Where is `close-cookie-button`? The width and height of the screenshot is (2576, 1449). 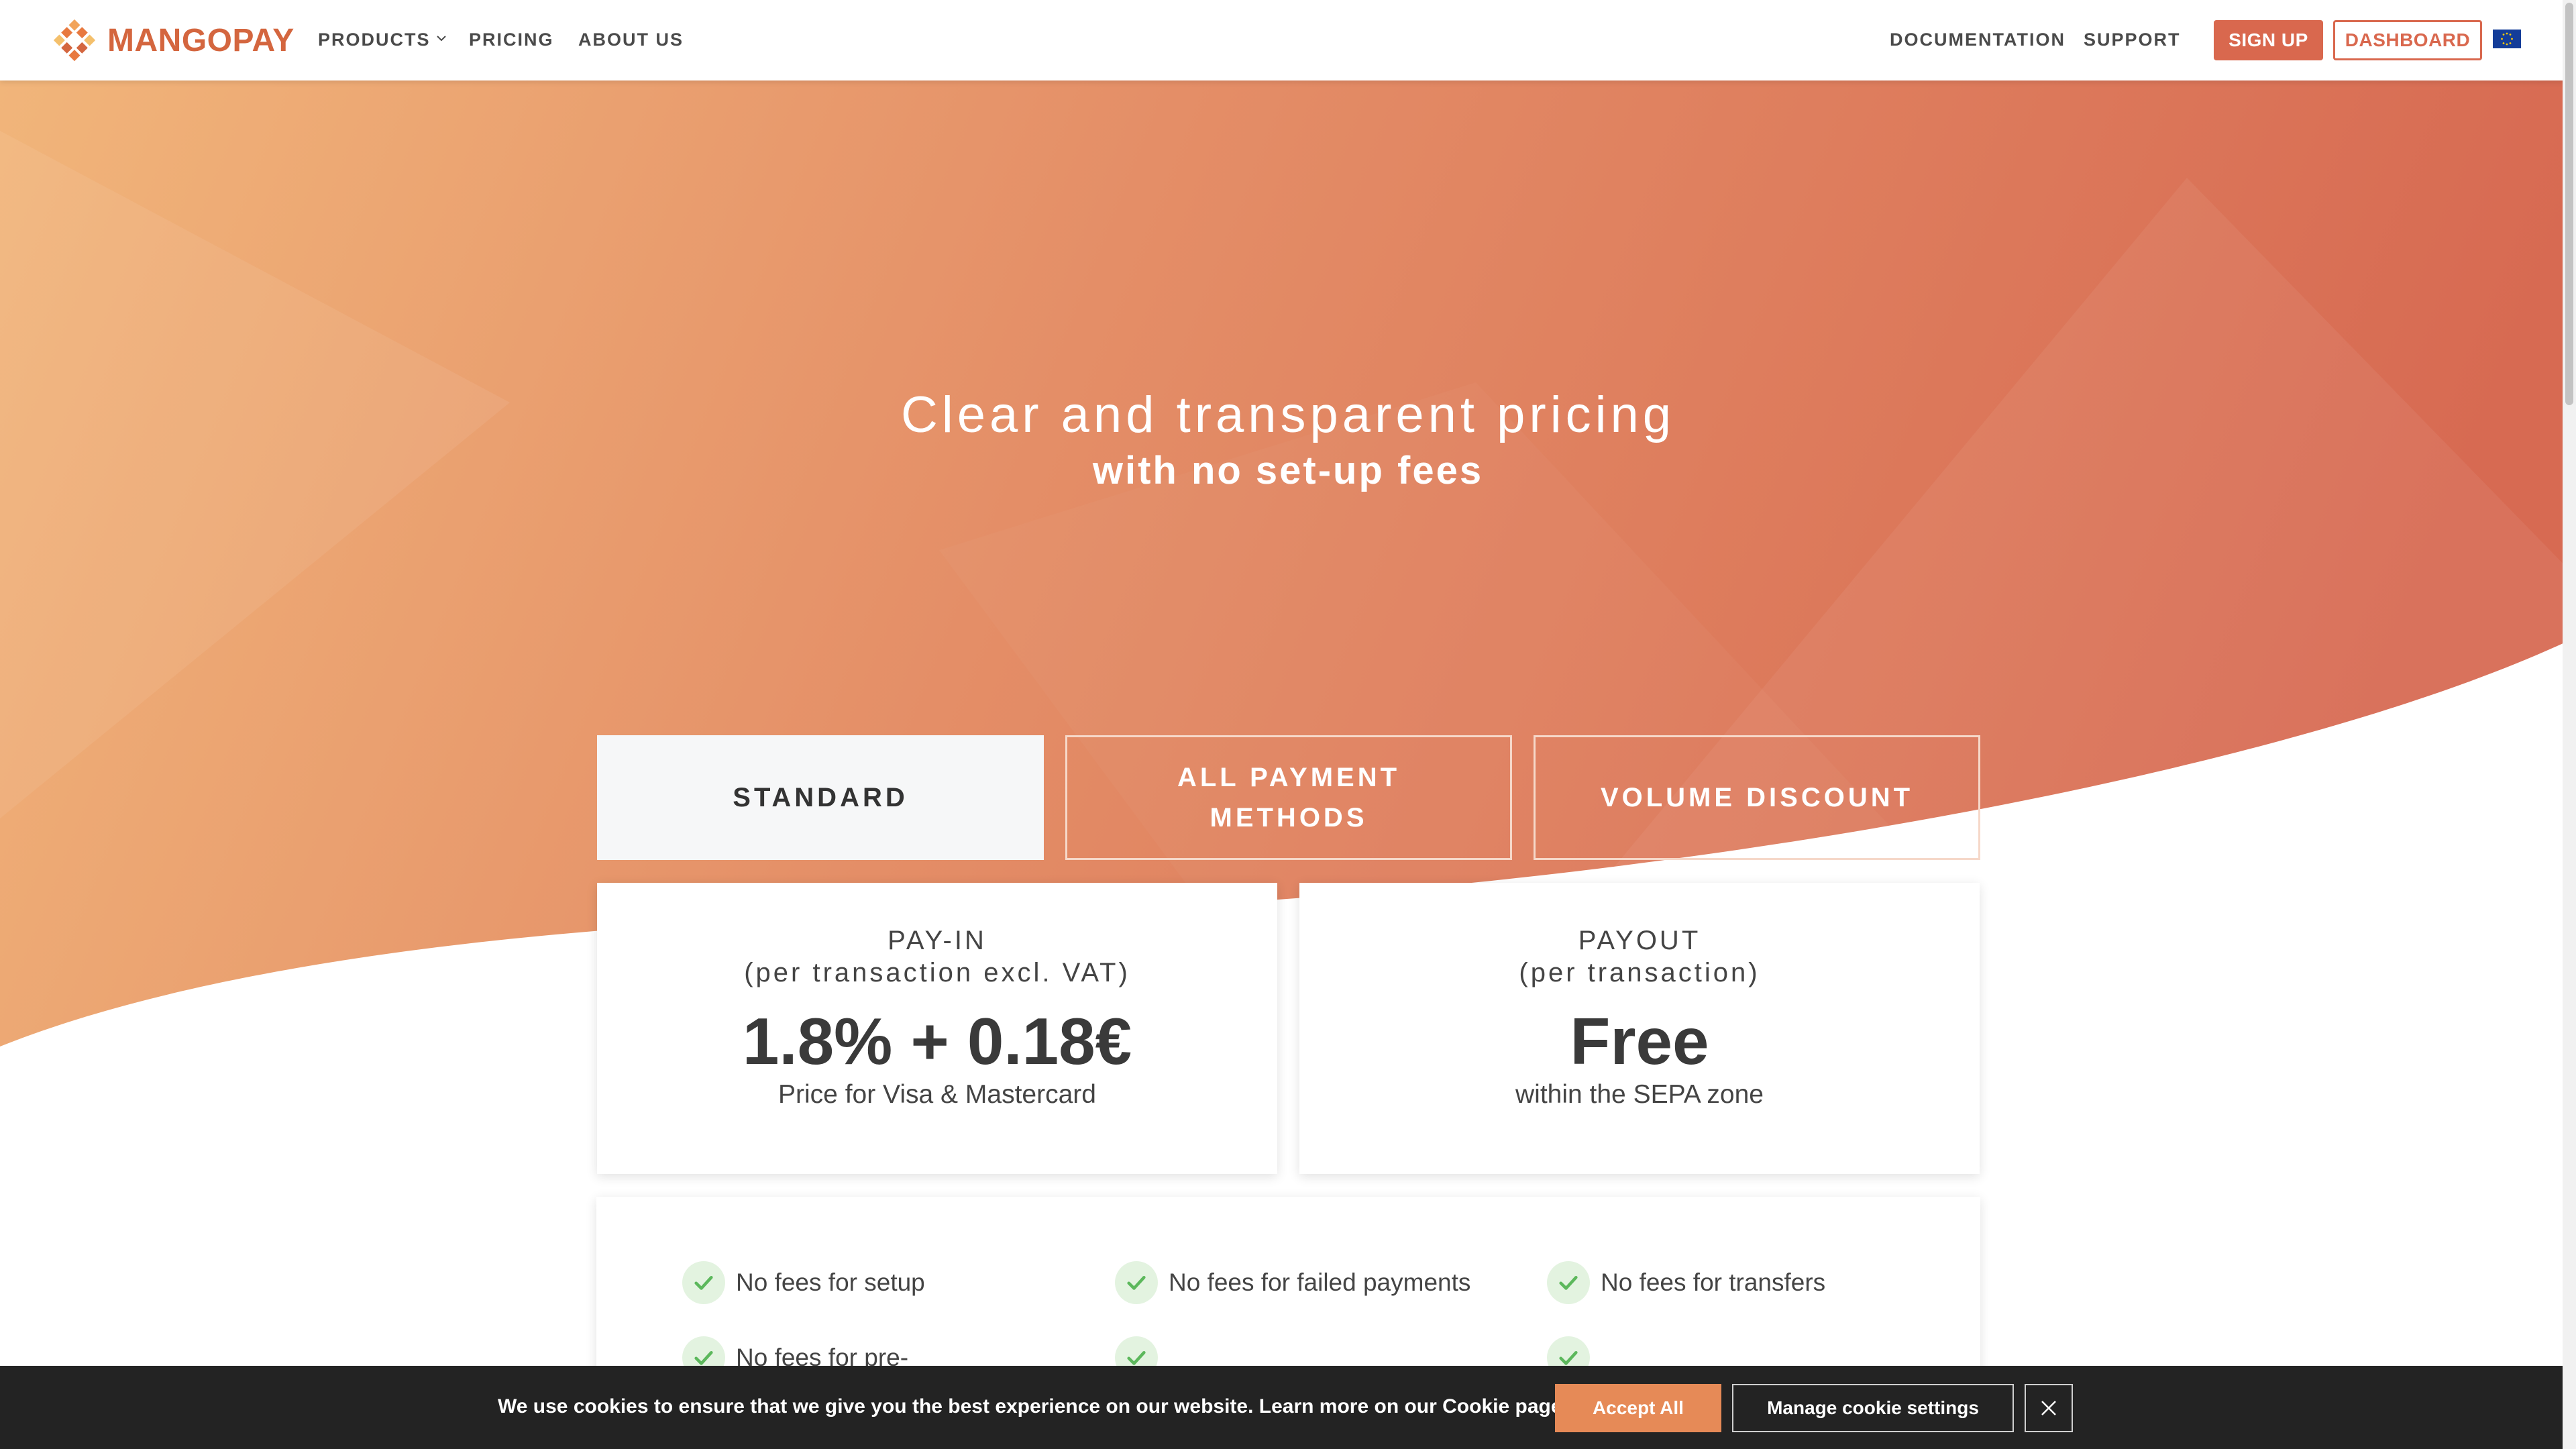 close-cookie-button is located at coordinates (2049, 1408).